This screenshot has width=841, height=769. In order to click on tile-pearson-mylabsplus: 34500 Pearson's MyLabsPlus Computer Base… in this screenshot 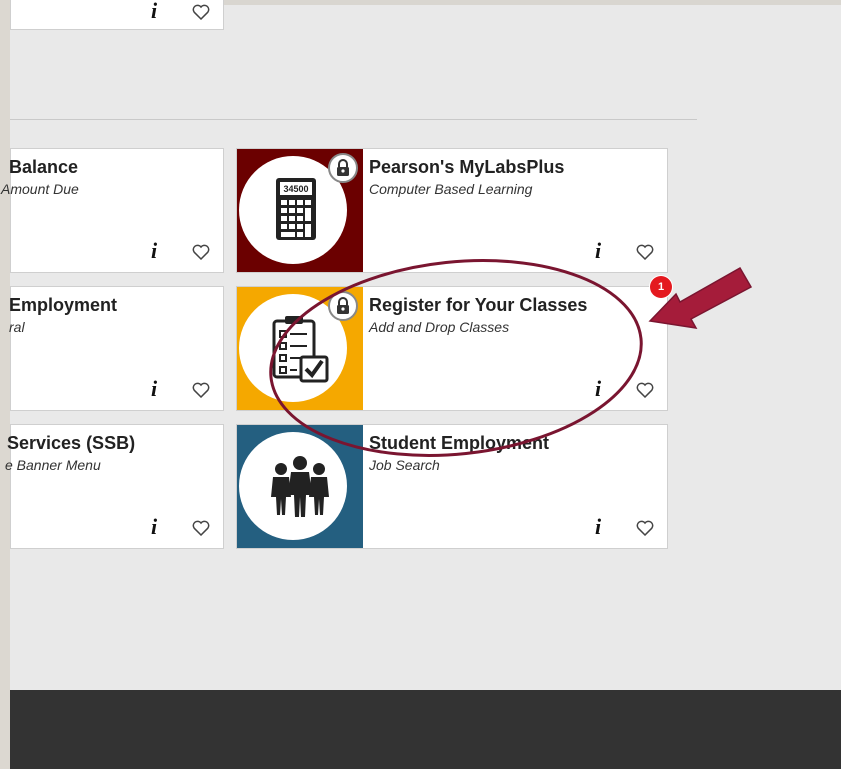, I will do `click(452, 210)`.